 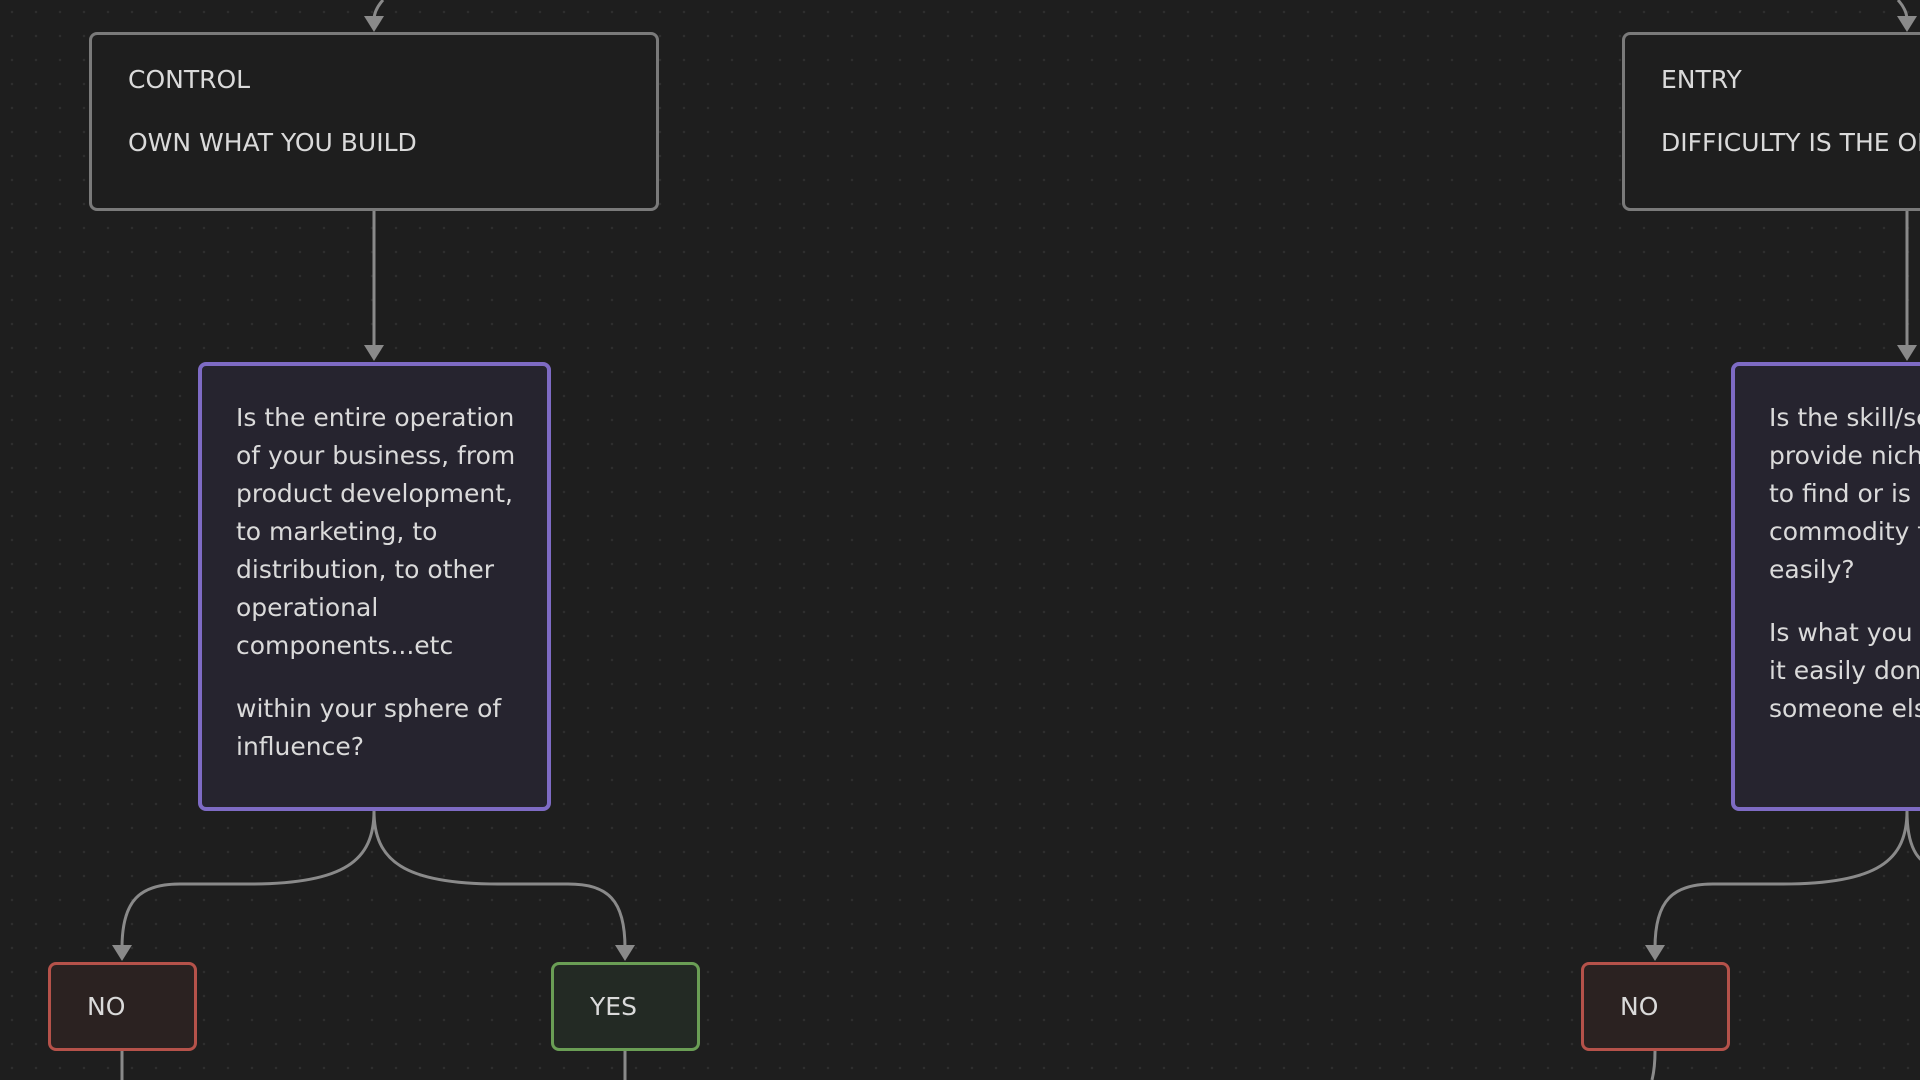 I want to click on arrowhead-entry-to-question, so click(x=1907, y=353).